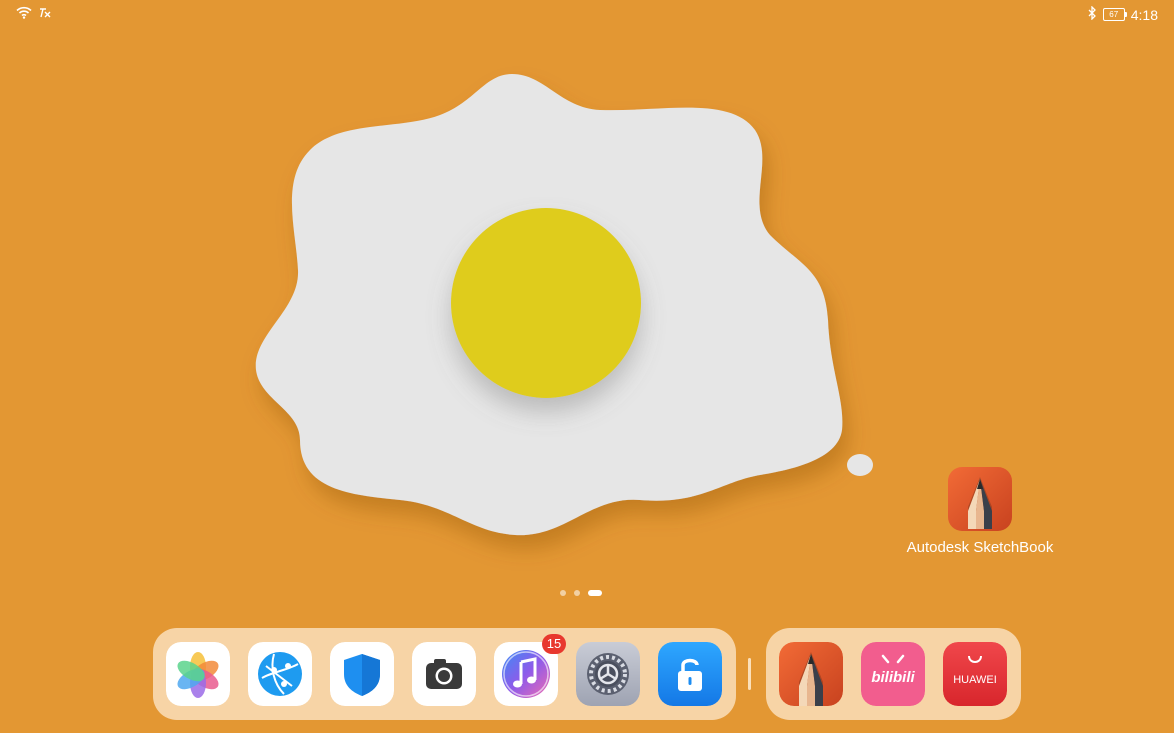 This screenshot has height=733, width=1174. Describe the element at coordinates (581, 593) in the screenshot. I see `page-indicator` at that location.